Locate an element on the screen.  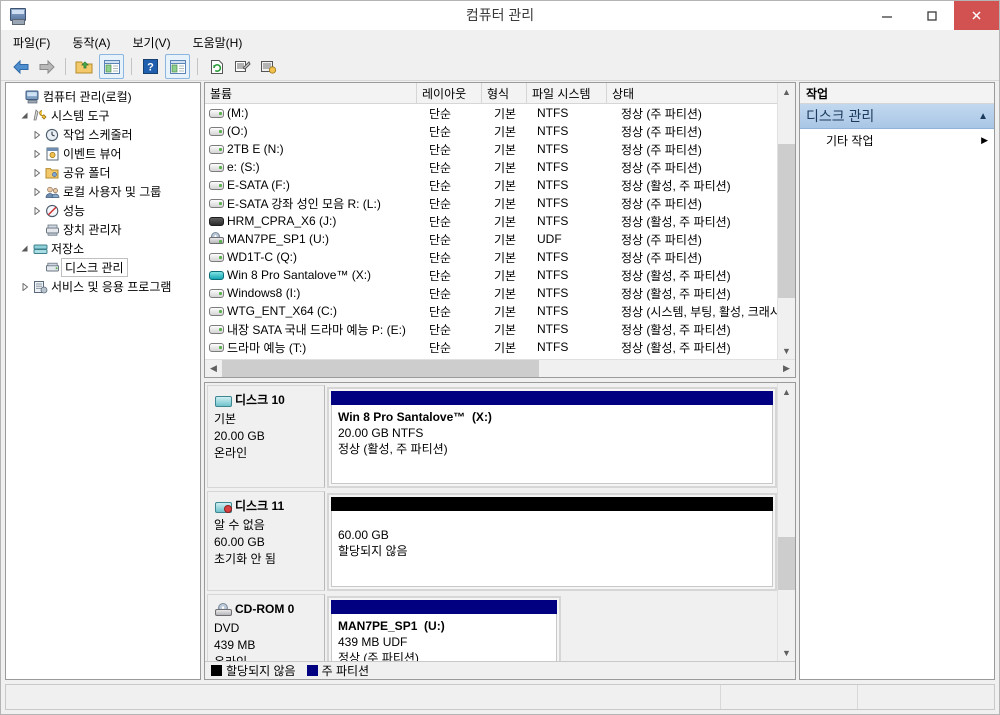
legend-swatch-primary is located at coordinates (312, 670).